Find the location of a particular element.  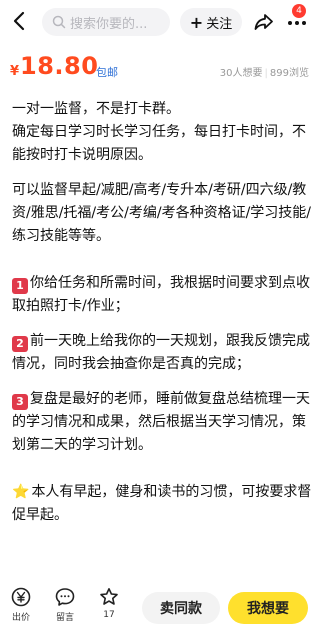

price-amount: 18.80 is located at coordinates (59, 66).